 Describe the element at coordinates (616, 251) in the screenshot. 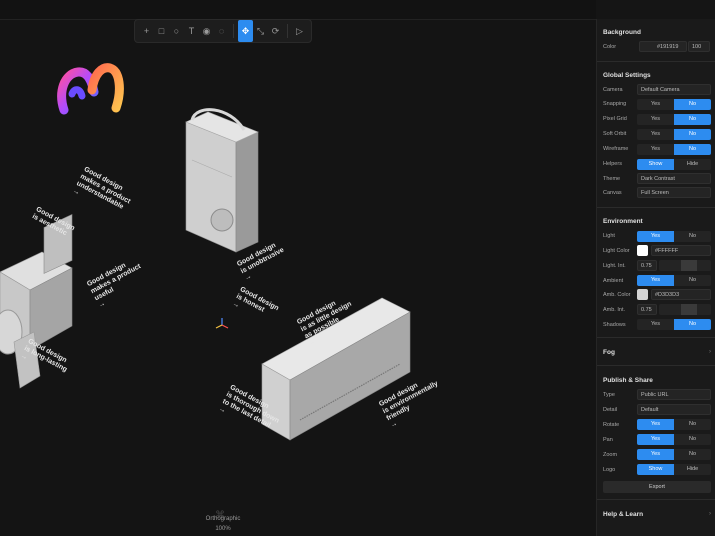

I see `light-color-label: Light Color` at that location.